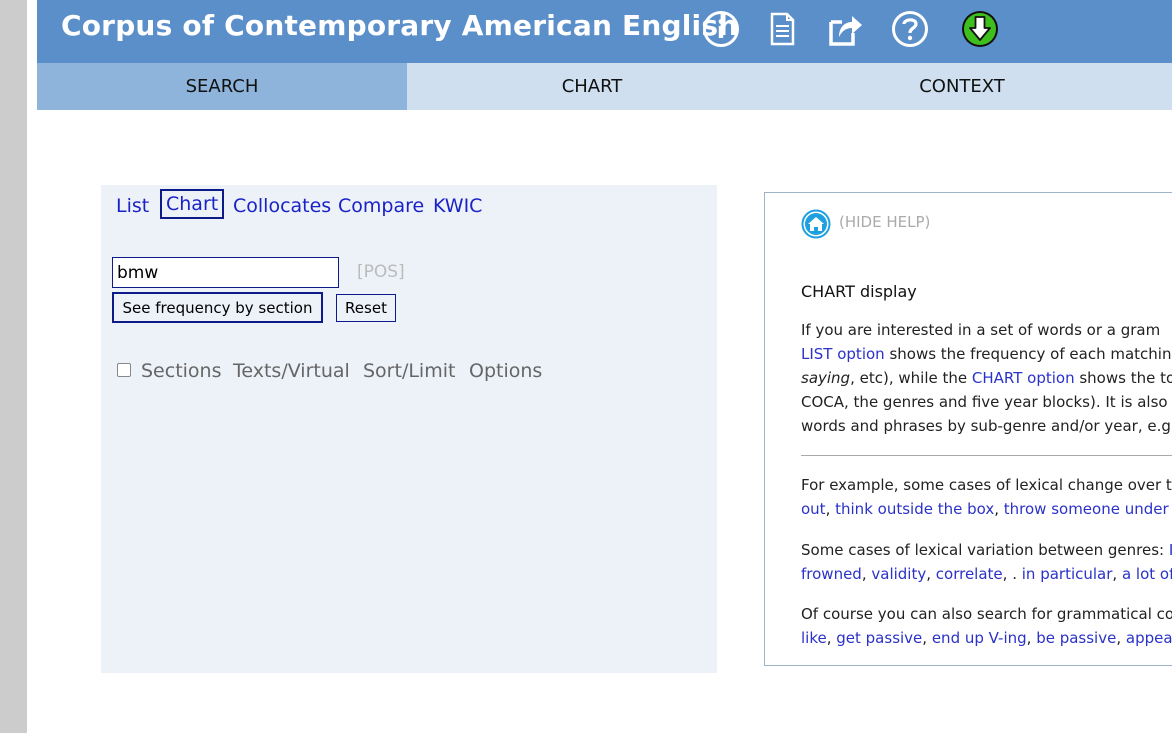  What do you see at coordinates (192, 204) in the screenshot?
I see `mode-chart-link: Chart` at bounding box center [192, 204].